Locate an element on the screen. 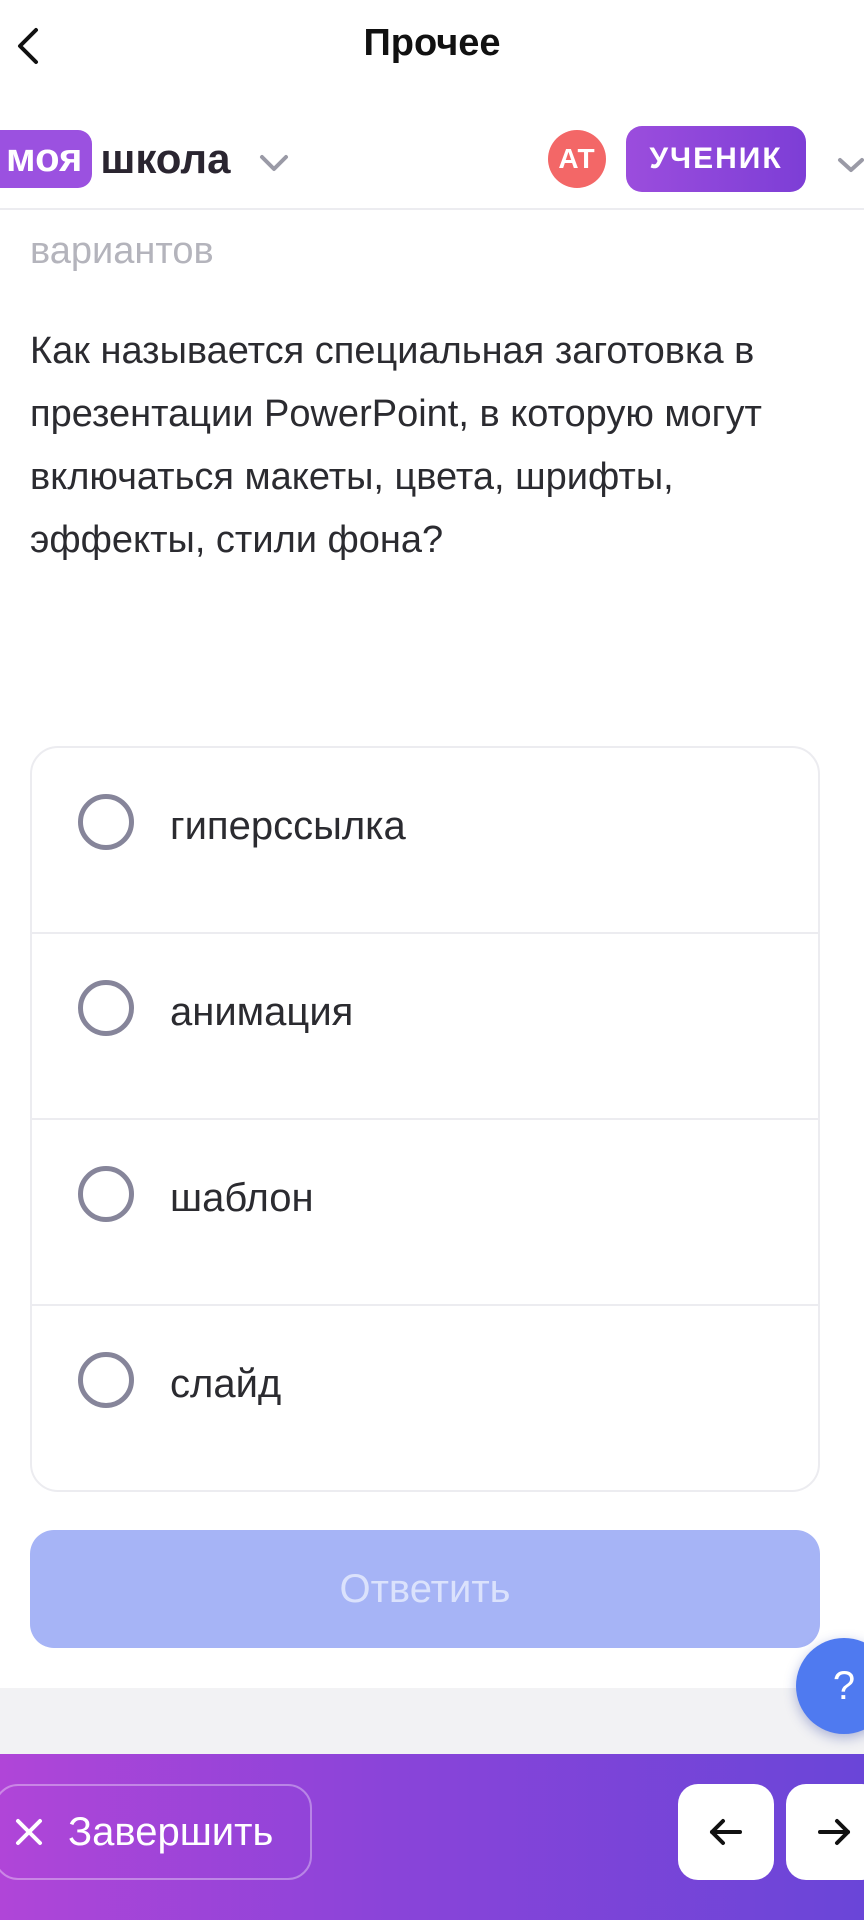 The image size is (864, 1920). previous-question-button is located at coordinates (726, 1832).